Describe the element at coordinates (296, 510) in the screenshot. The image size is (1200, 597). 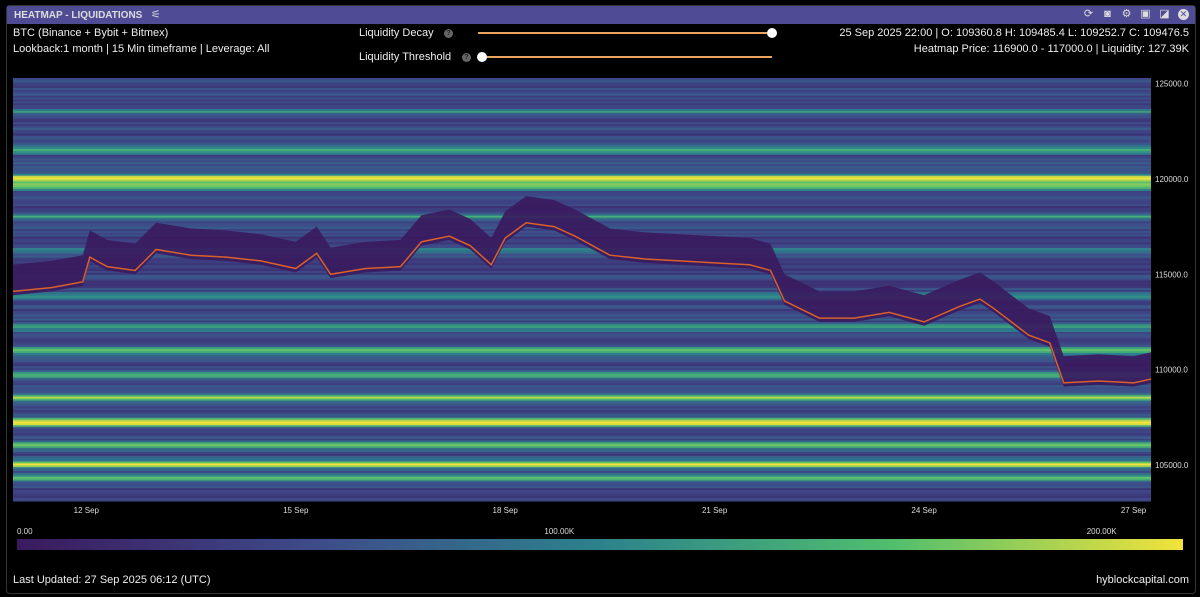
I see `x-tick-label: 15 Sep` at that location.